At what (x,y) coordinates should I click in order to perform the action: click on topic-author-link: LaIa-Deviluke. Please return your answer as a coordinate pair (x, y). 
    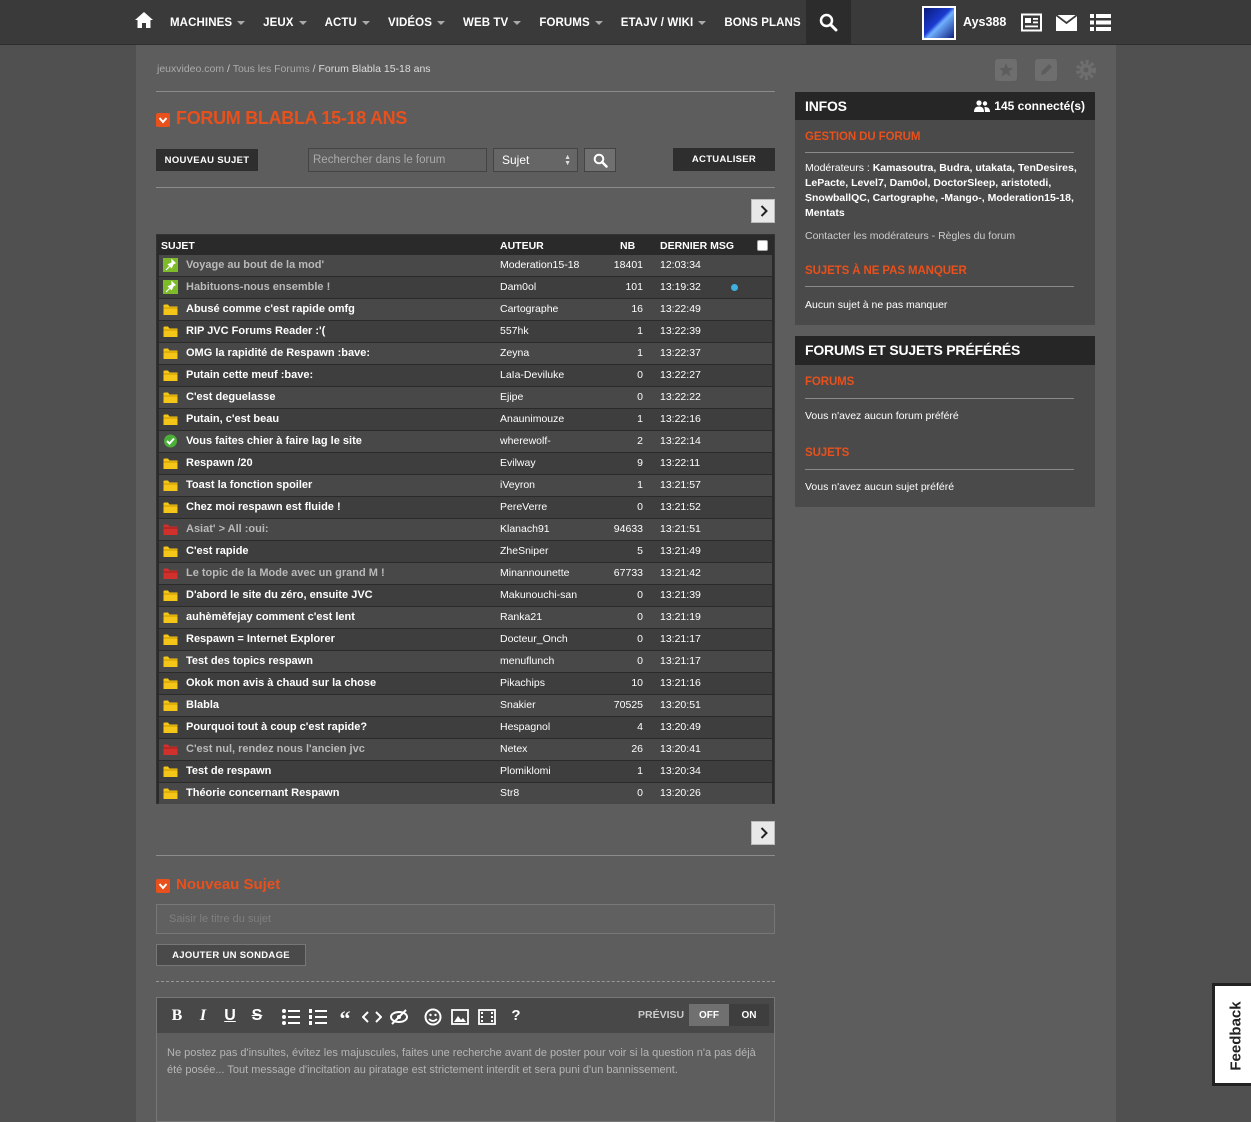
    Looking at the image, I should click on (532, 375).